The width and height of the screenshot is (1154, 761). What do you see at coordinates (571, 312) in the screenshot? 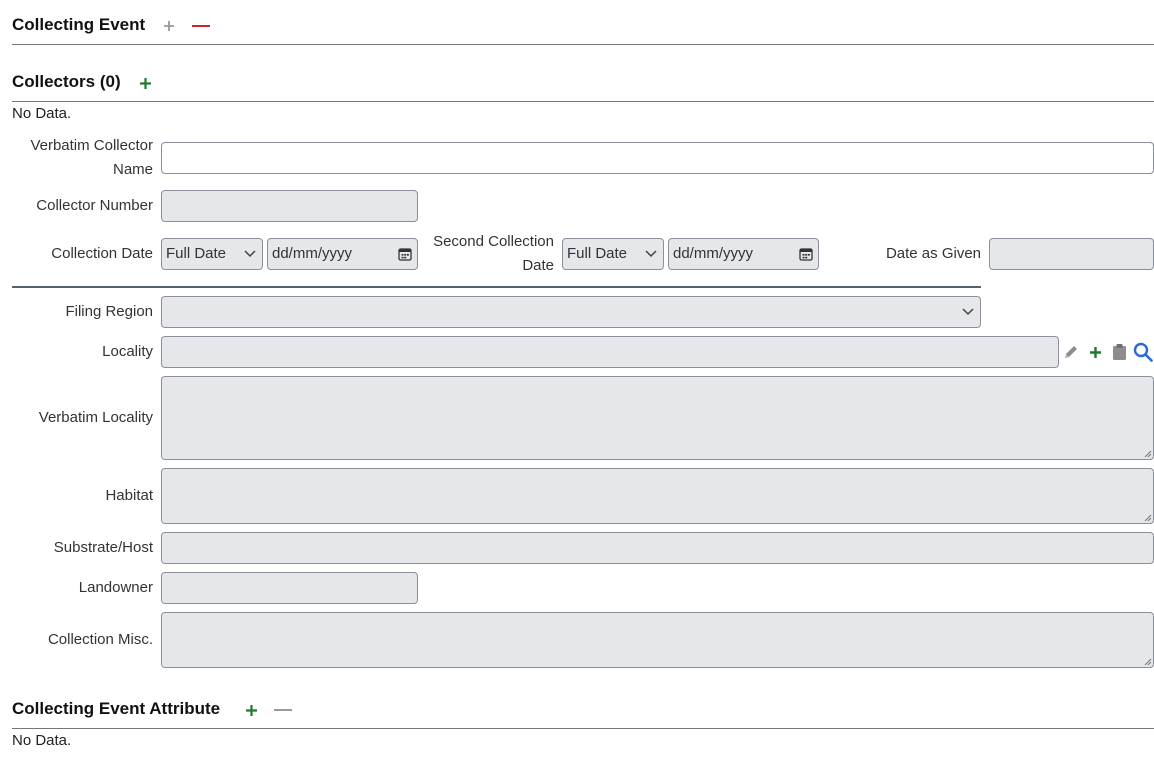
I see `filing-region-select` at bounding box center [571, 312].